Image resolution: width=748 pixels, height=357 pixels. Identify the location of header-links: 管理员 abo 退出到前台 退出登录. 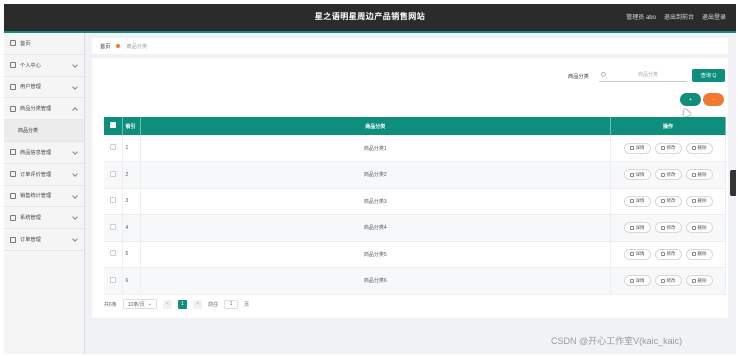
(676, 16).